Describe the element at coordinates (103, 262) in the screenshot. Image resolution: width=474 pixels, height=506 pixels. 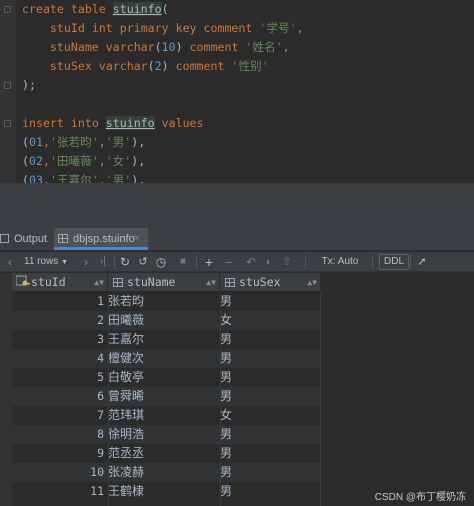
I see `last-page-icon: ›|` at that location.